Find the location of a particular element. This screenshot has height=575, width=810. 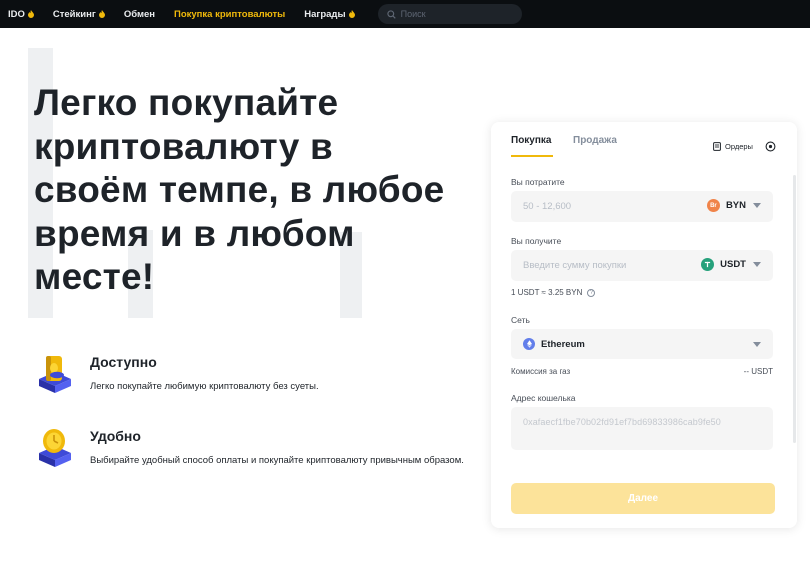

card-scrollbar is located at coordinates (794, 309).